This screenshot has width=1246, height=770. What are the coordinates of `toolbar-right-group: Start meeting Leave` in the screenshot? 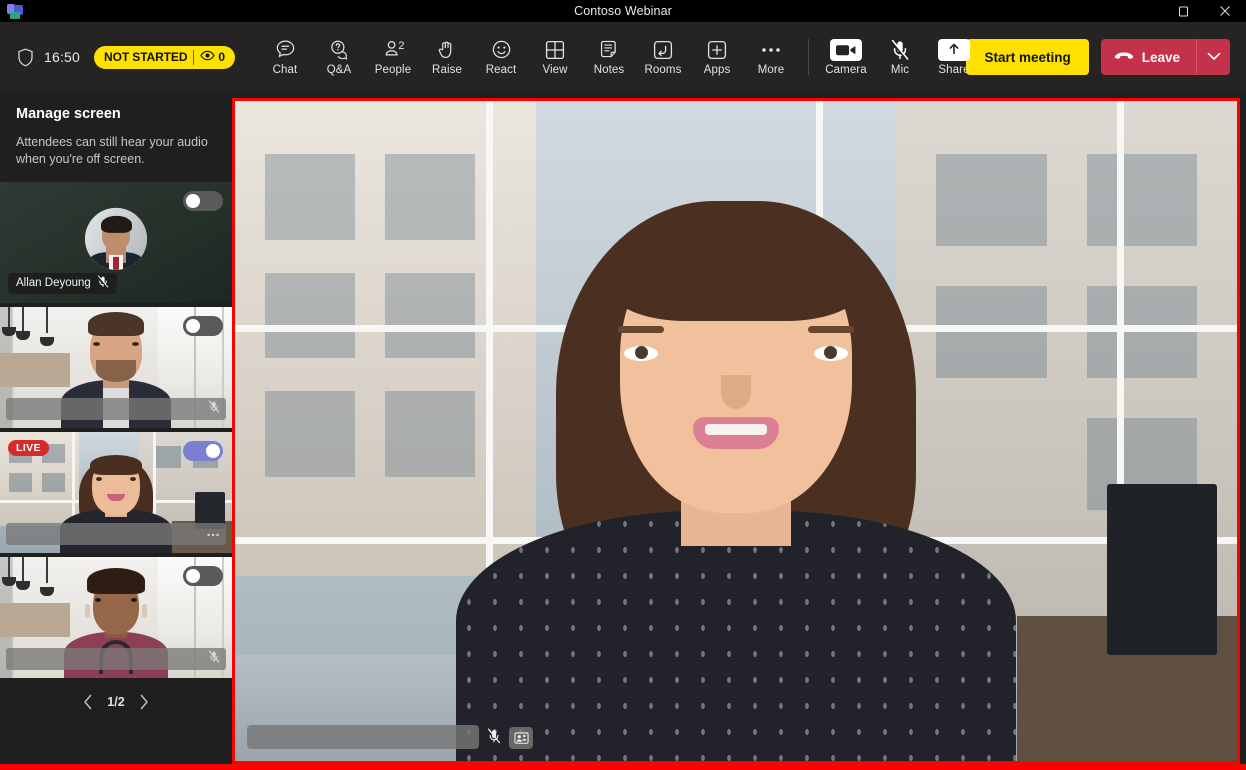 It's located at (1100, 57).